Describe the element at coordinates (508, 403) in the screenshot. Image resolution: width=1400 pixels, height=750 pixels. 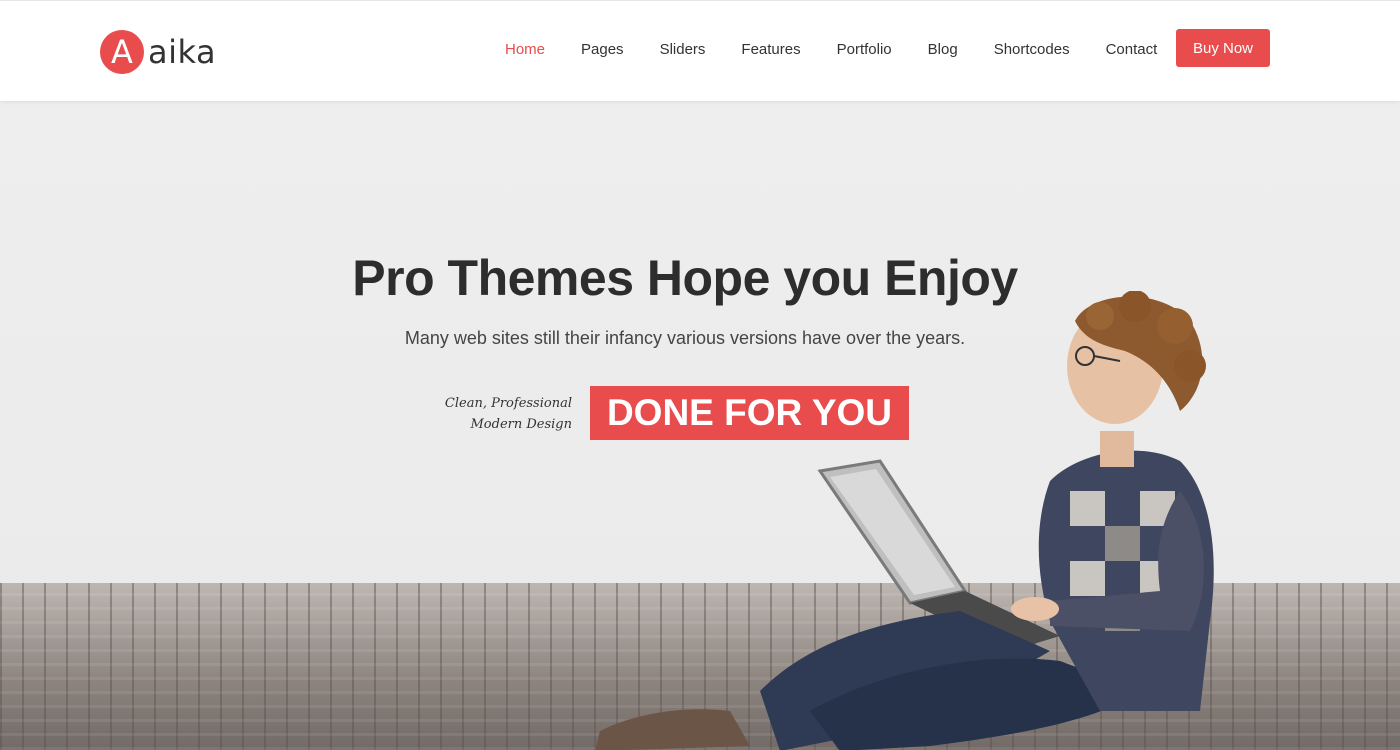
I see `tagline-line-1: Clean, Professional` at that location.